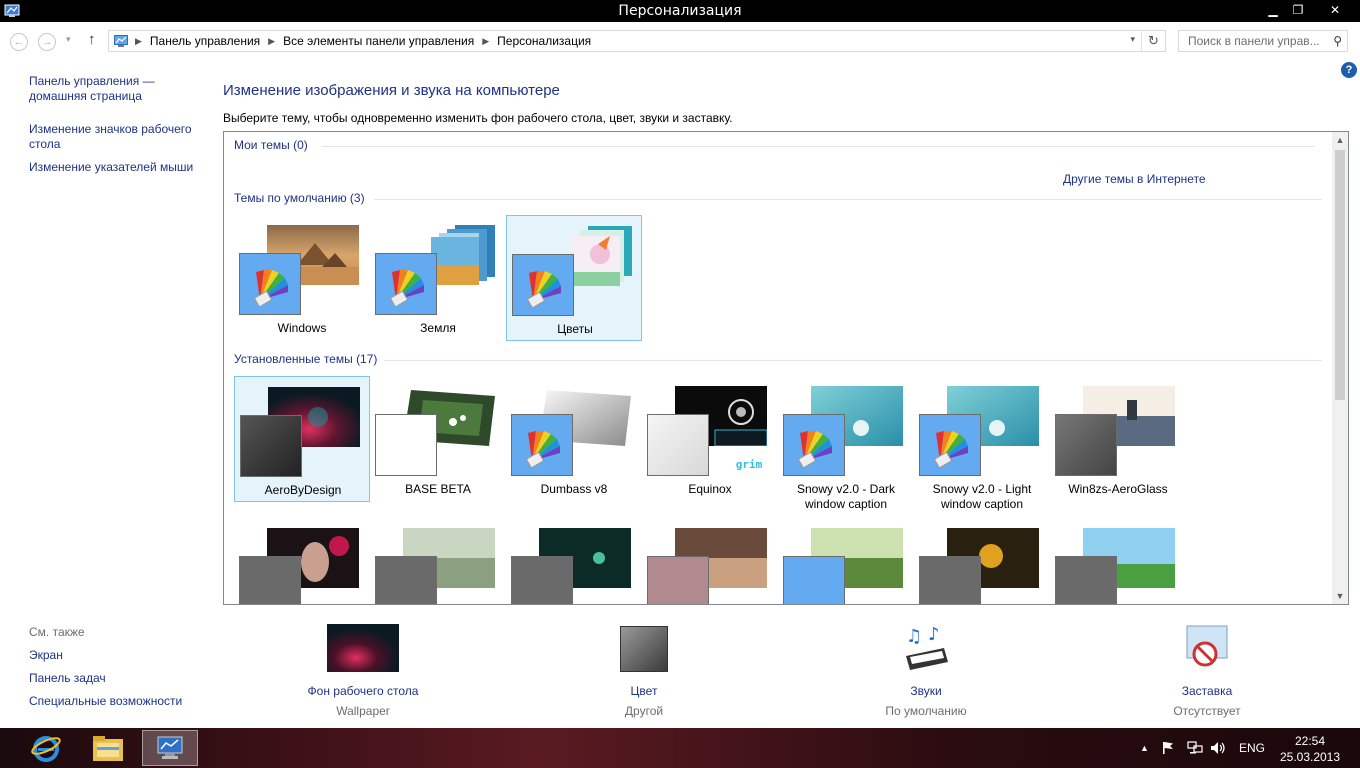 Image resolution: width=1360 pixels, height=768 pixels. Describe the element at coordinates (299, 198) in the screenshot. I see `default-themes-label: Темы по умолчанию (3)` at that location.